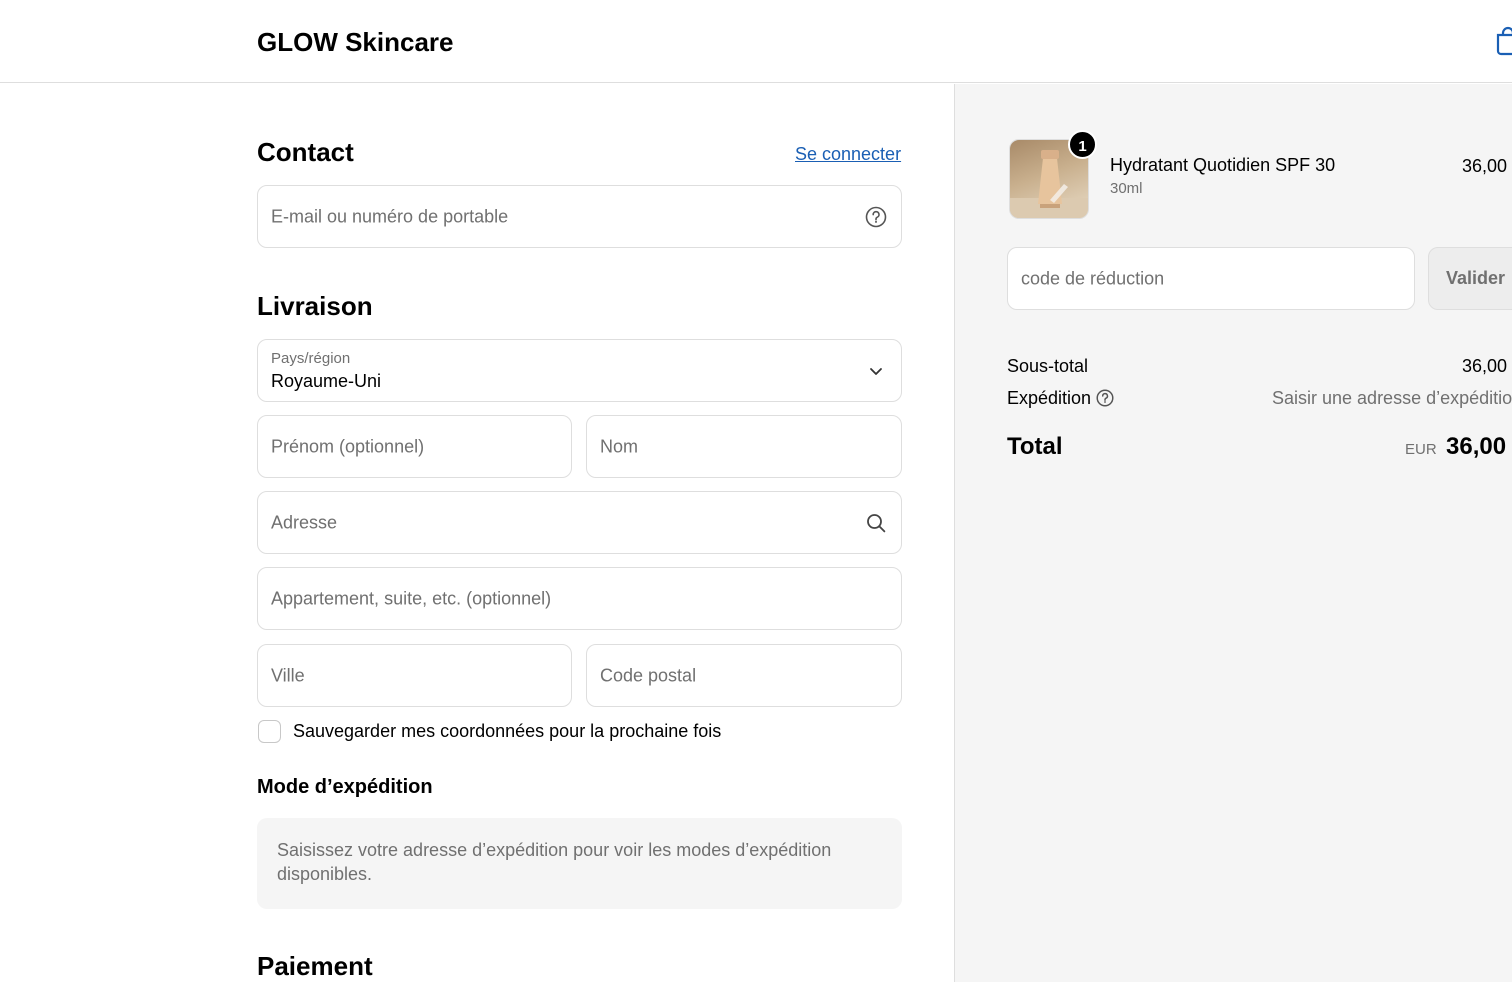 The width and height of the screenshot is (1512, 982). What do you see at coordinates (348, 446) in the screenshot?
I see `first-name-placeholder: Prénom (optionnel)` at bounding box center [348, 446].